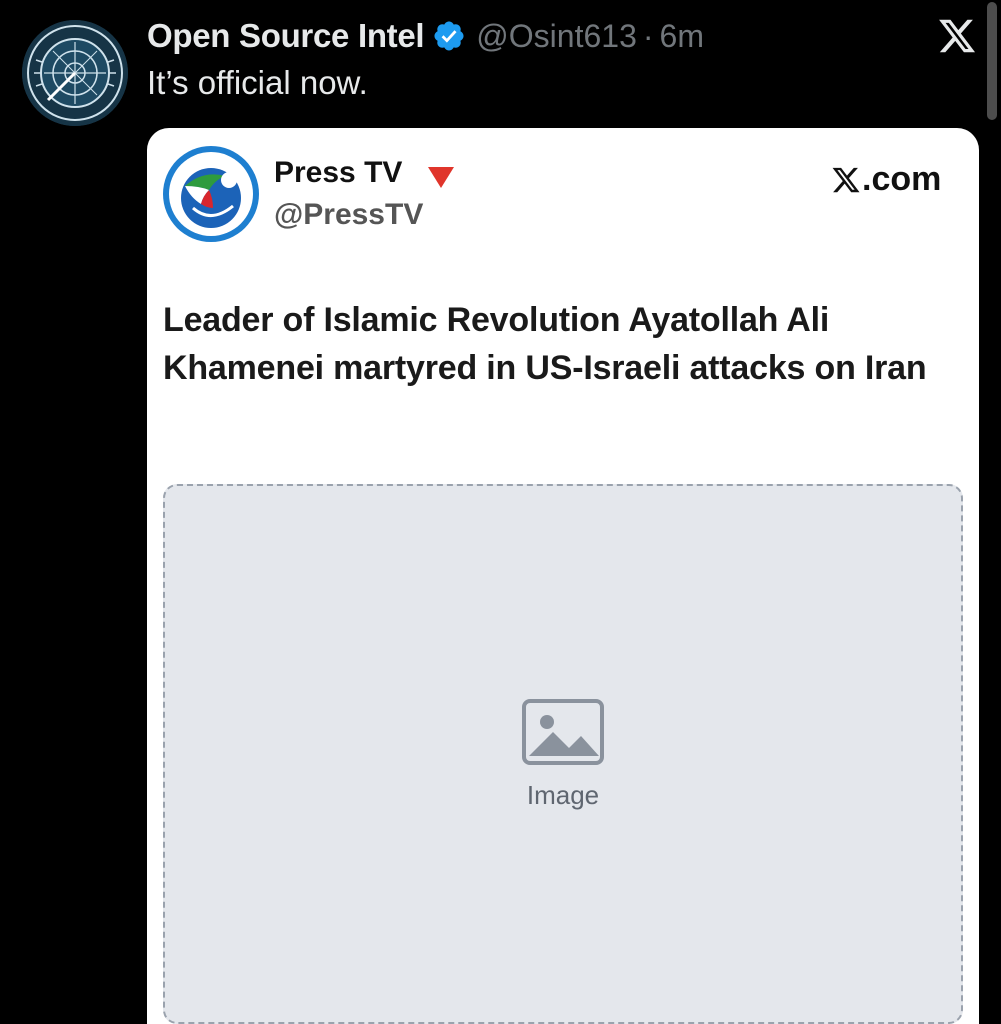 This screenshot has width=1001, height=1024. Describe the element at coordinates (425, 36) in the screenshot. I see `tweet-header: Open Source Intel @Osint613 · 6m` at that location.